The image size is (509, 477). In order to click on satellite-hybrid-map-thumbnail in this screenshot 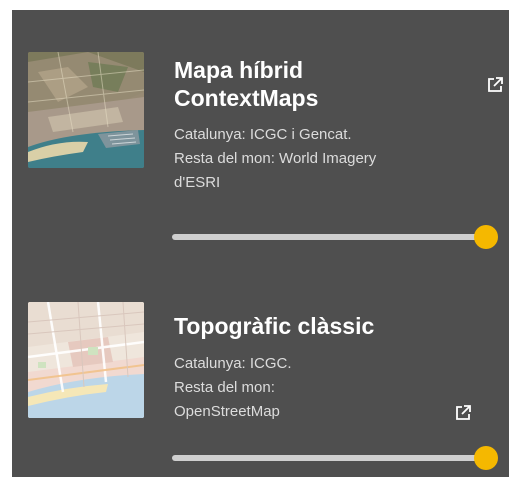, I will do `click(86, 110)`.